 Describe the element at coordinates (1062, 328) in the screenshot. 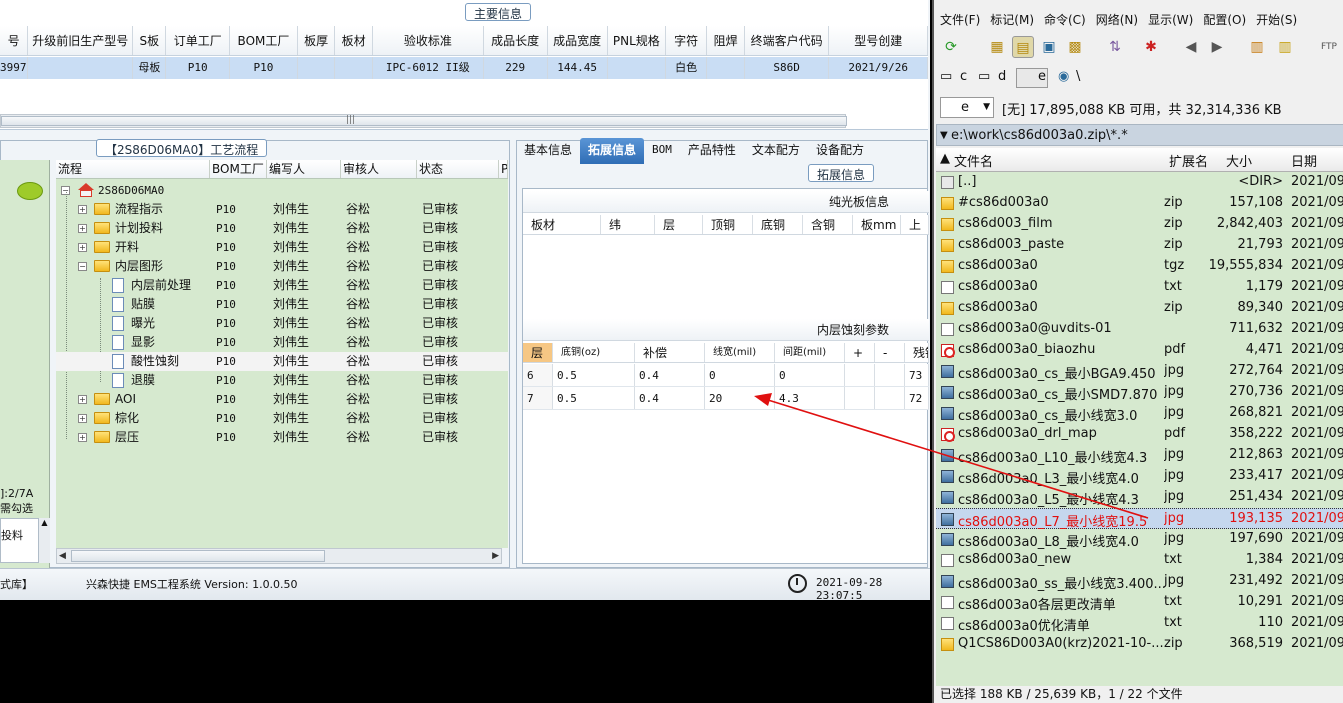

I see `file-name: cs86d003a0@uvdits-01` at that location.